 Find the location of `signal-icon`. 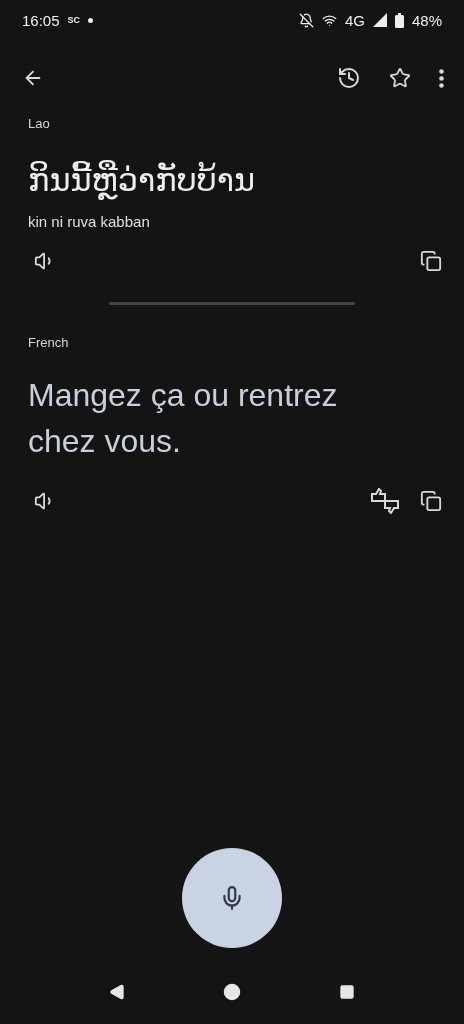

signal-icon is located at coordinates (379, 20).